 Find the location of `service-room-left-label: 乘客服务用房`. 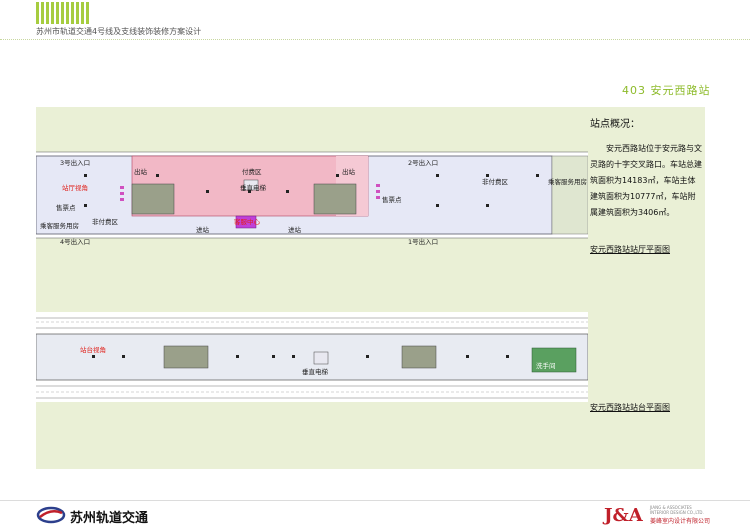

service-room-left-label: 乘客服务用房 is located at coordinates (59, 226).